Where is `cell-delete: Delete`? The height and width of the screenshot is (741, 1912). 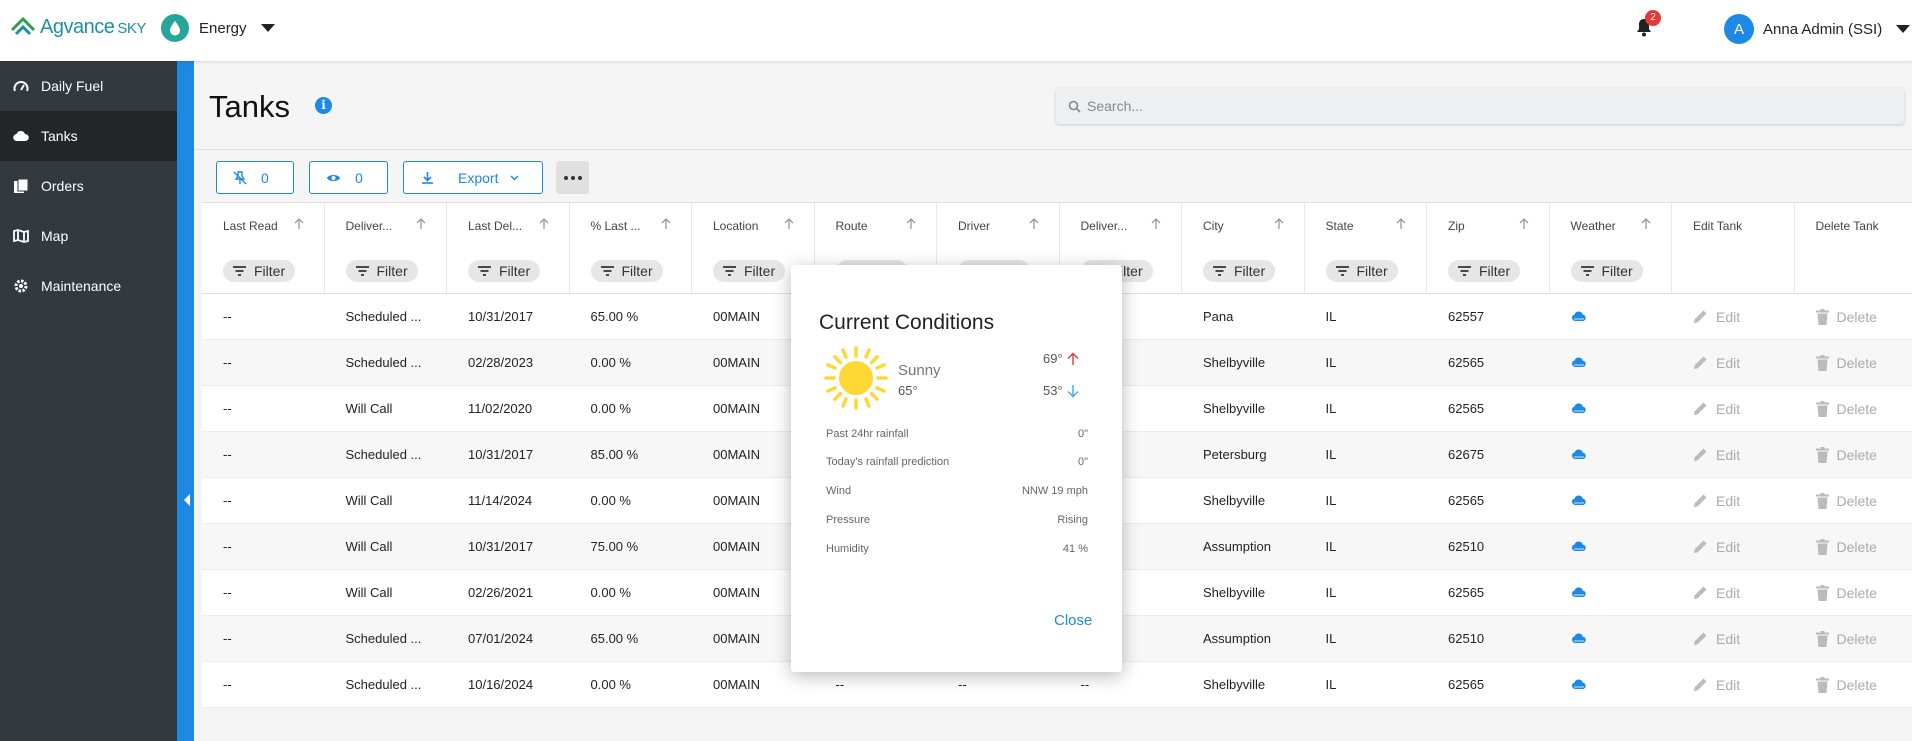 cell-delete: Delete is located at coordinates (1853, 408).